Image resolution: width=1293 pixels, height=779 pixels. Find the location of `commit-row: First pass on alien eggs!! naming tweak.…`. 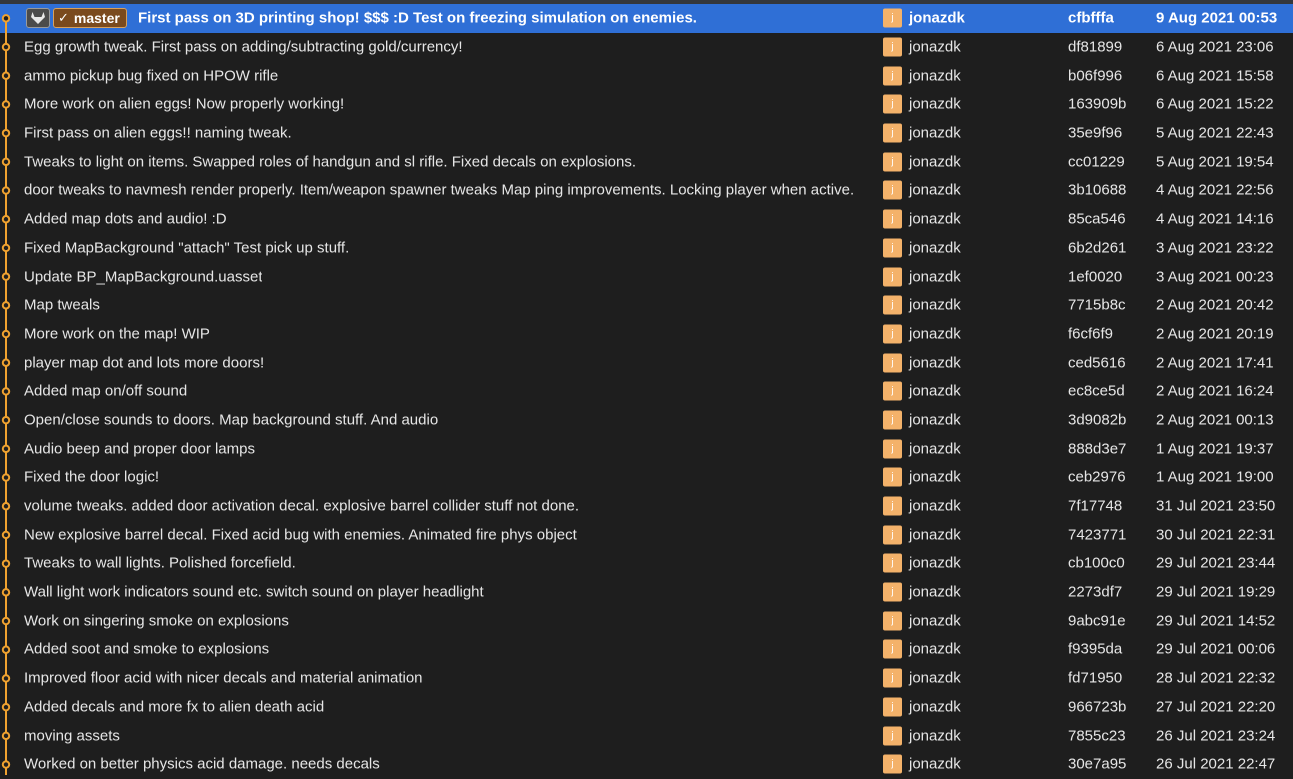

commit-row: First pass on alien eggs!! naming tweak.… is located at coordinates (646, 133).